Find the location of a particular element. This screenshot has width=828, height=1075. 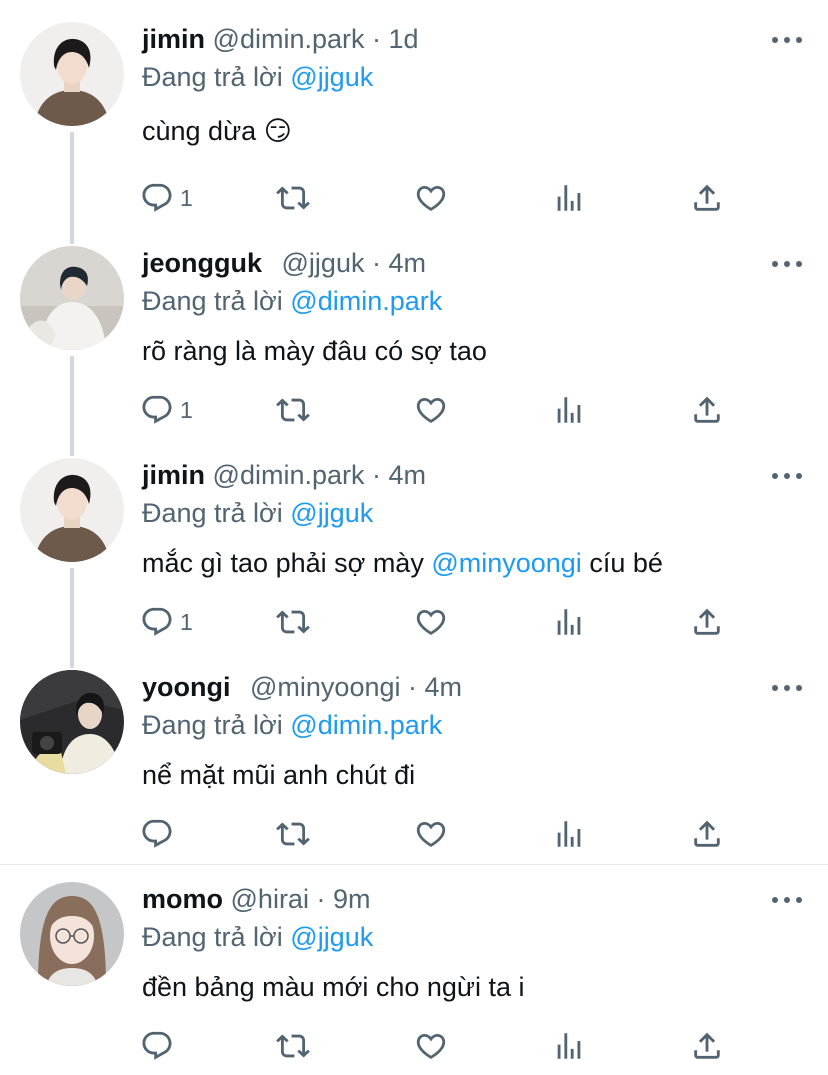

user-handle: @jjguk is located at coordinates (323, 263).